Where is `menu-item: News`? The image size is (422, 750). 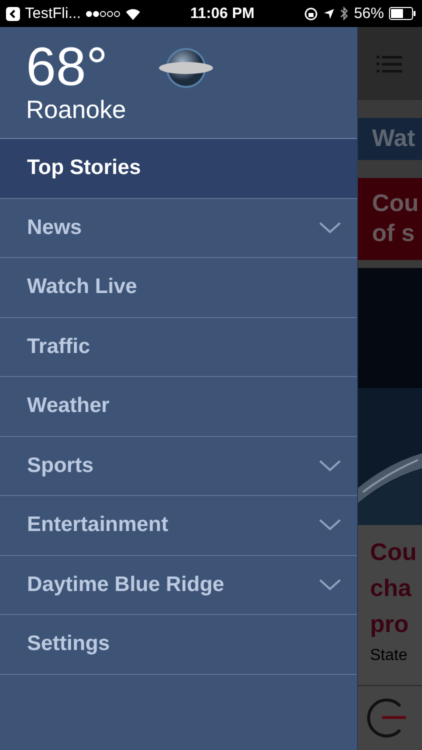
menu-item: News is located at coordinates (178, 228).